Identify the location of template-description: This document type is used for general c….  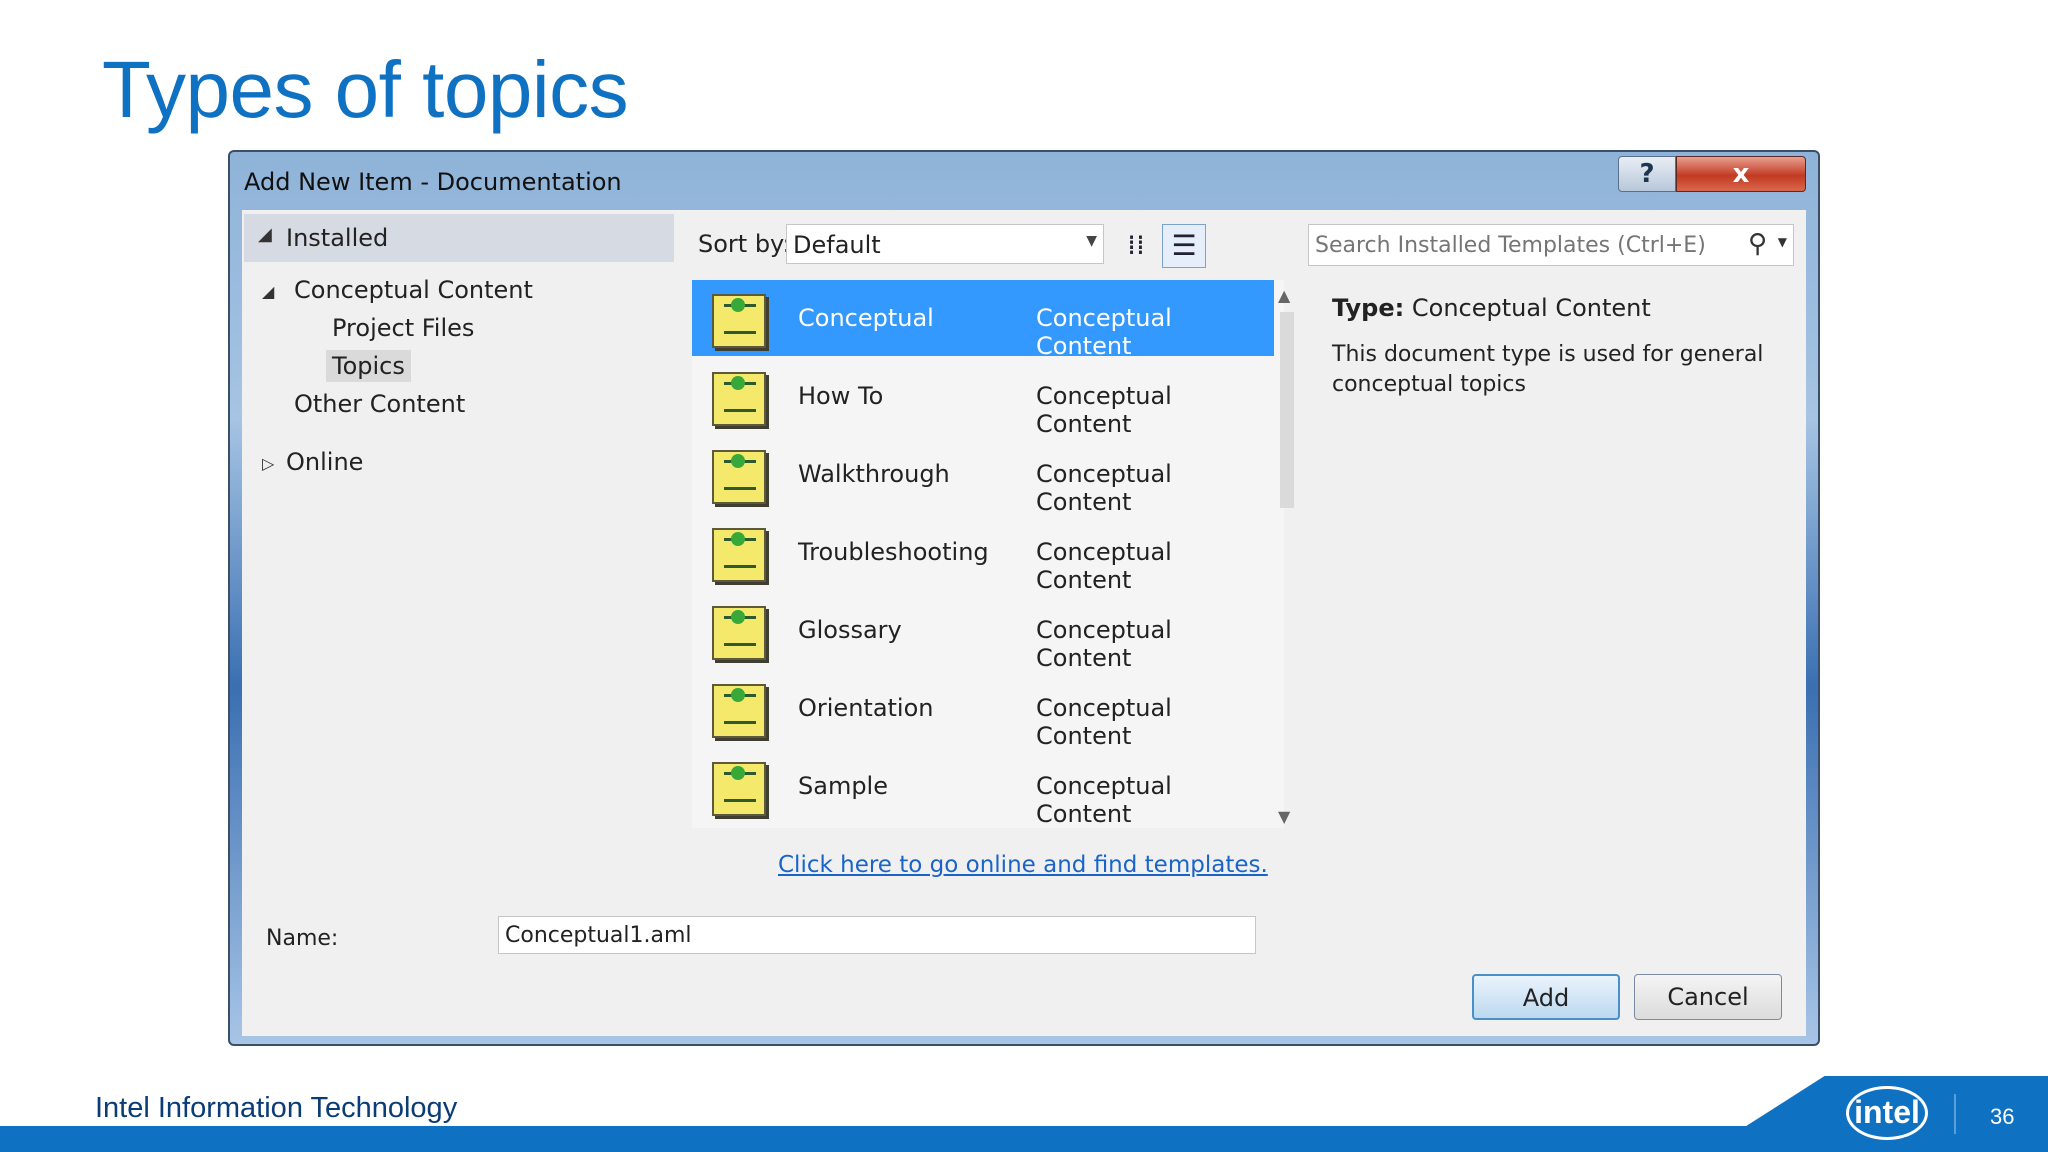
(1548, 369).